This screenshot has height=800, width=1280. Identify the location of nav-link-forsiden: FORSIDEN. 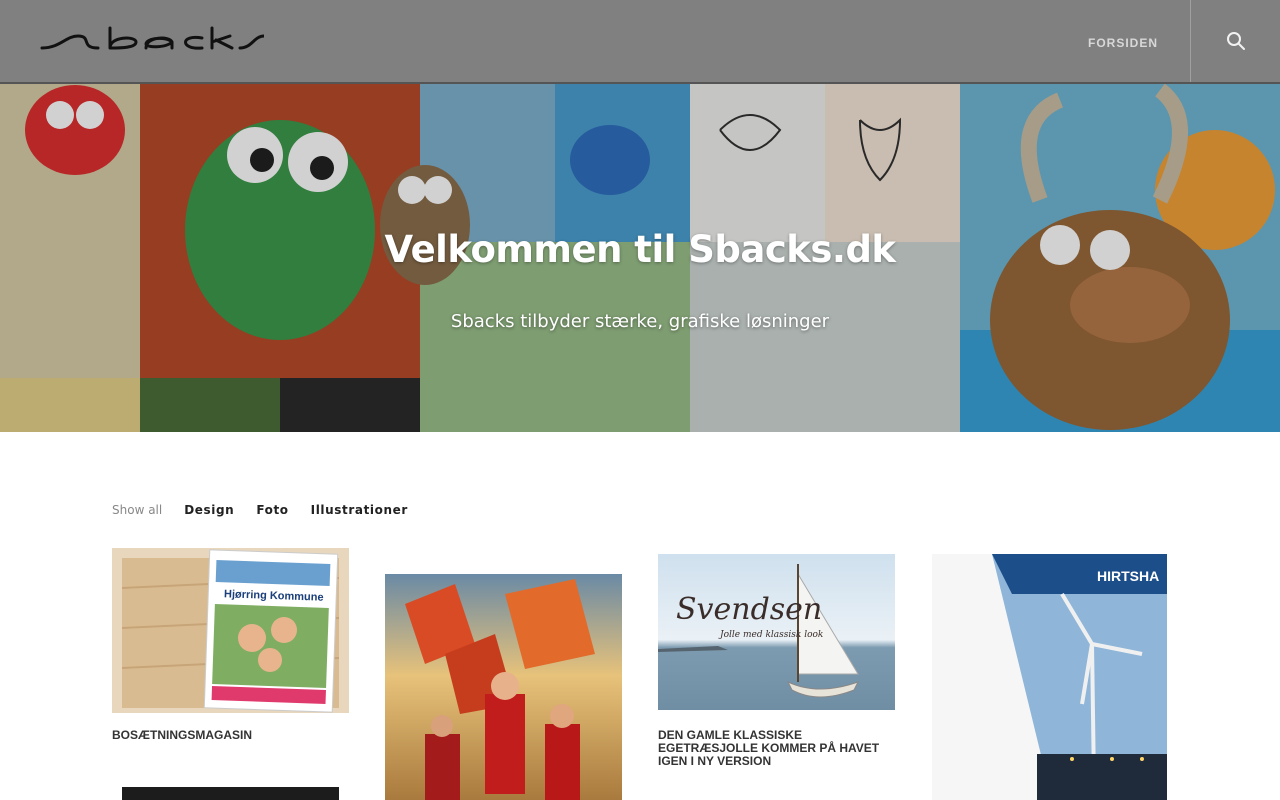
(1123, 43).